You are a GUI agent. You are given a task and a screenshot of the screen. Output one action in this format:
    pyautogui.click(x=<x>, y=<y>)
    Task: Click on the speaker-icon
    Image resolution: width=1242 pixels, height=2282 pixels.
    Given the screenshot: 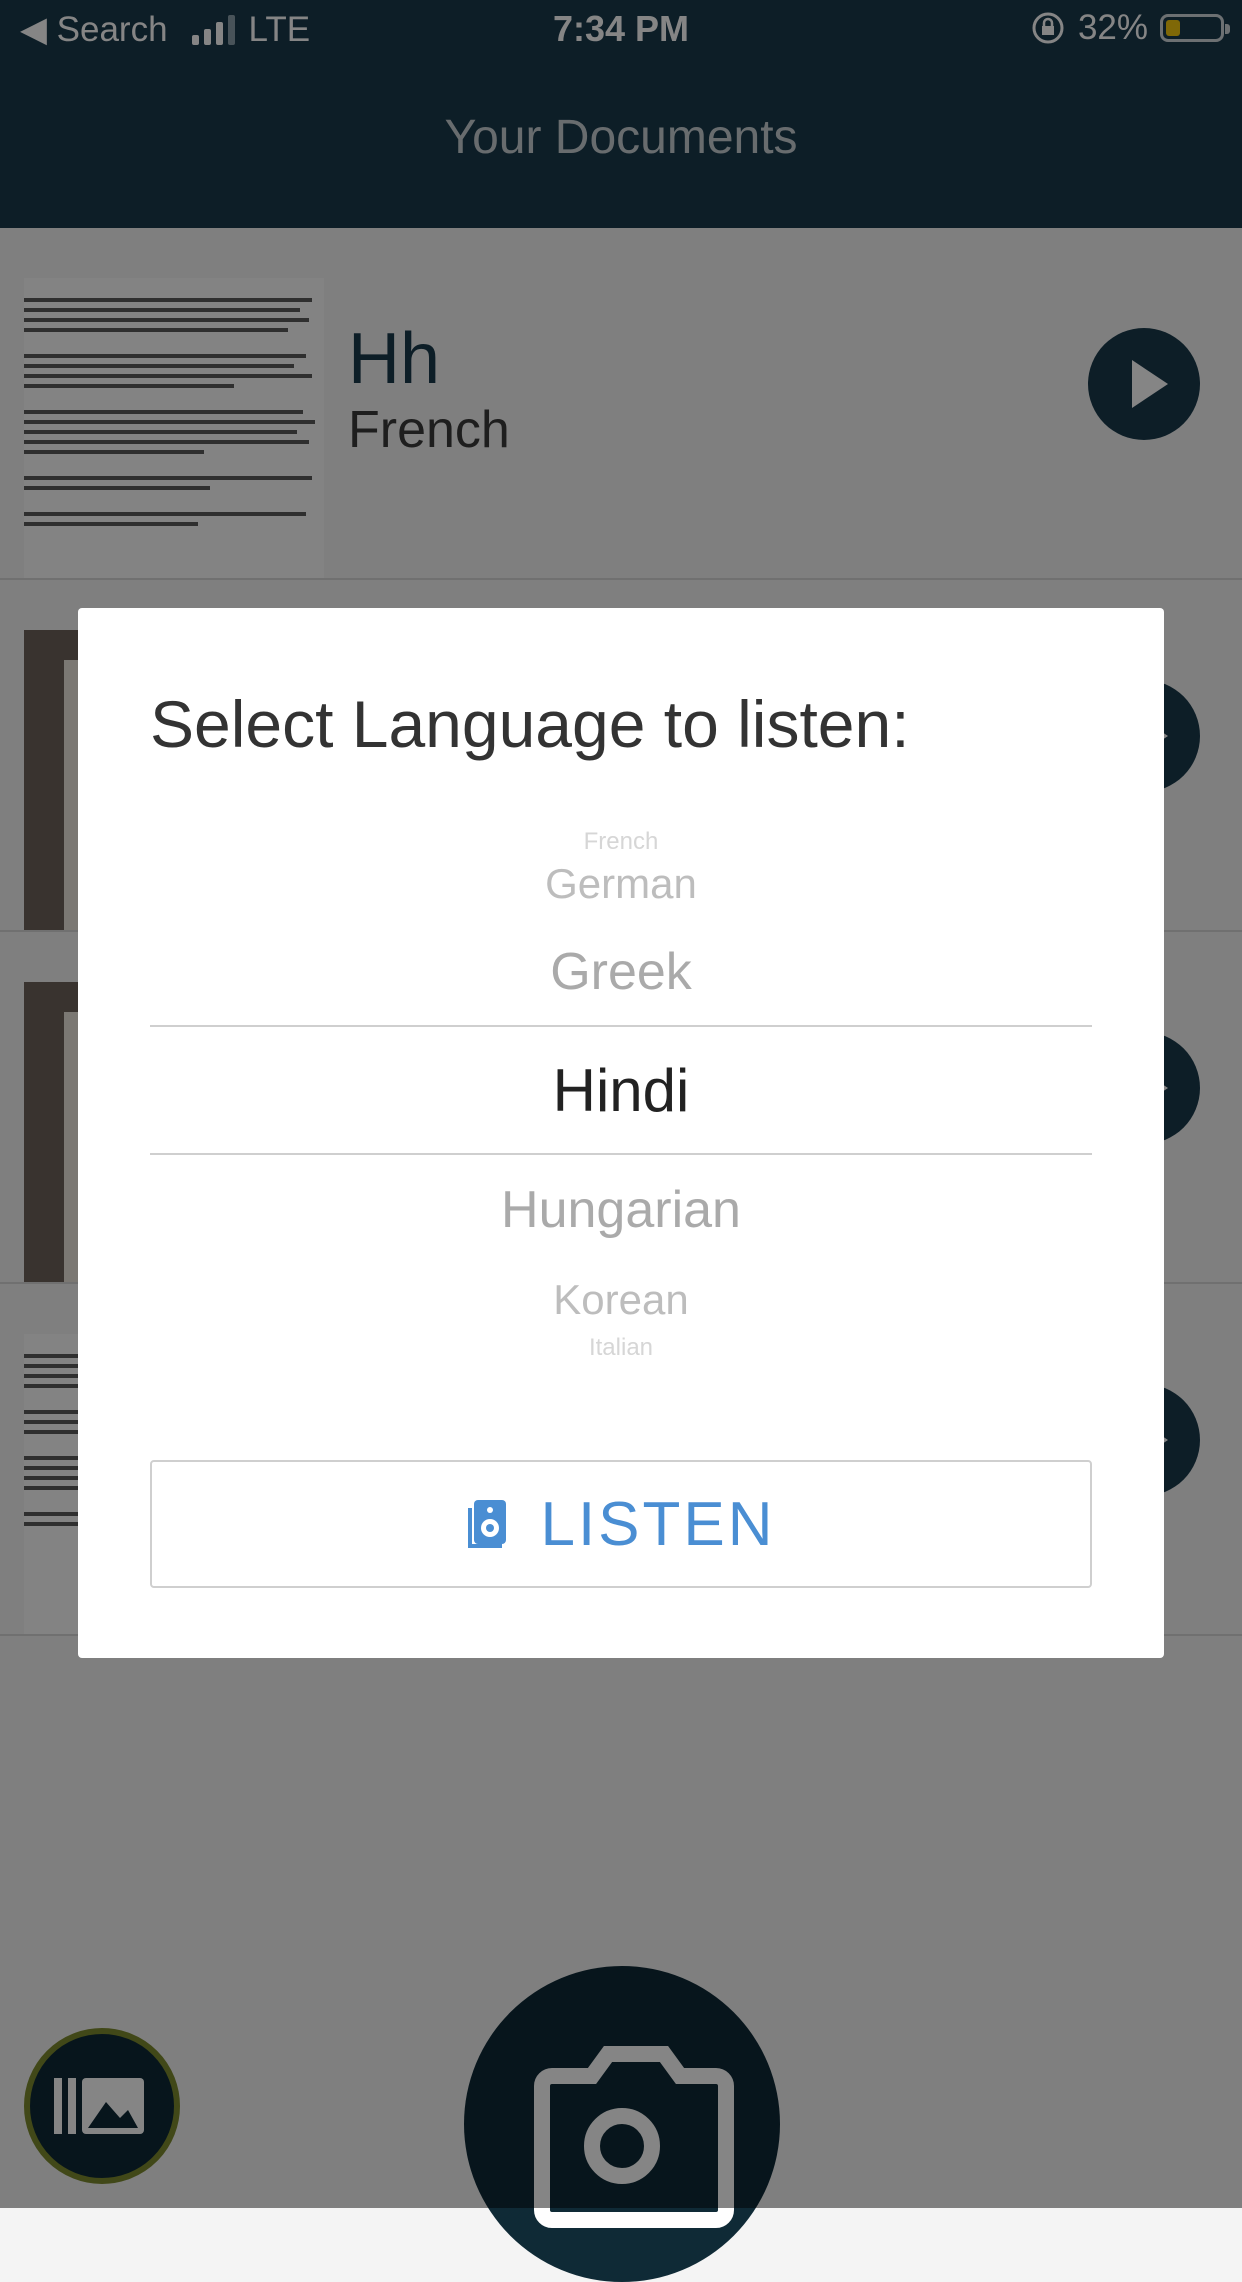 What is the action you would take?
    pyautogui.click(x=487, y=1524)
    